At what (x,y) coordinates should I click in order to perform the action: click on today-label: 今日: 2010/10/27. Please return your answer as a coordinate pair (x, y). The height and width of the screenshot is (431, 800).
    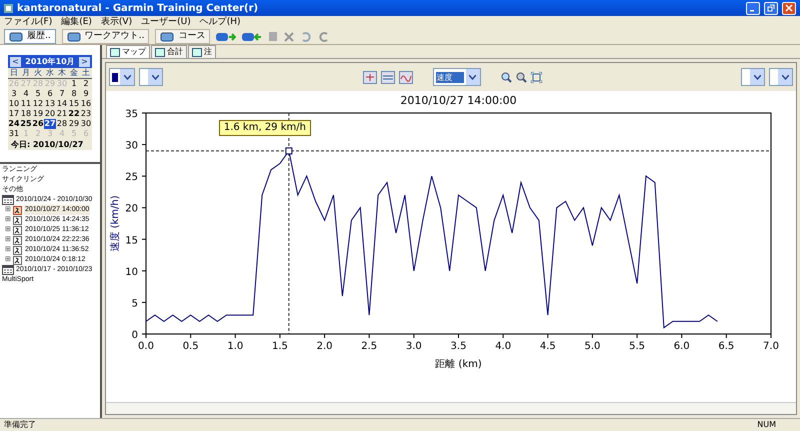
    Looking at the image, I should click on (47, 144).